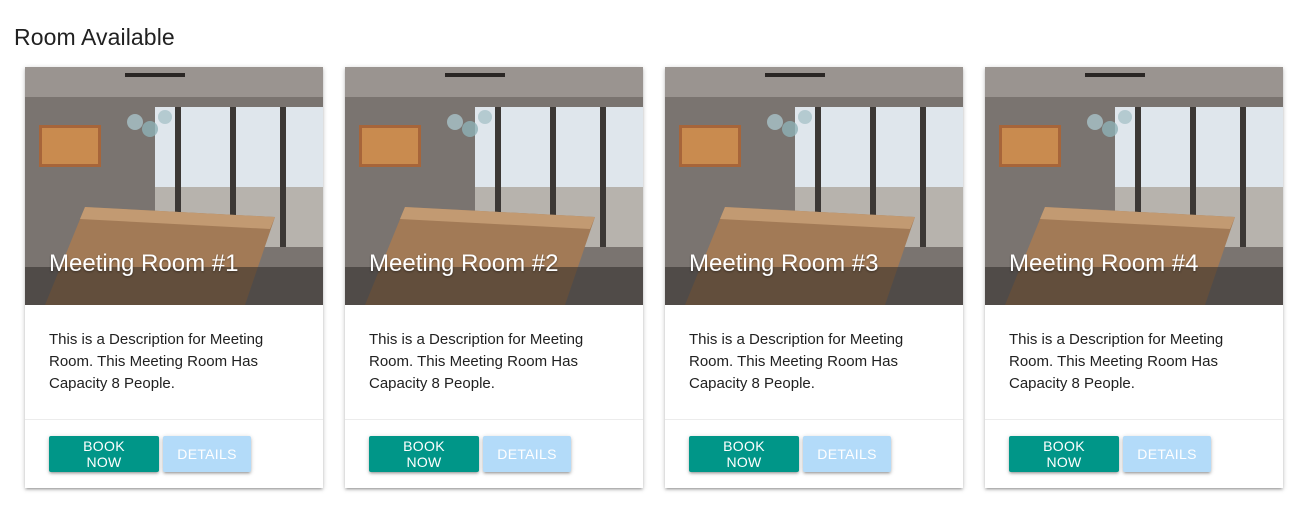 This screenshot has width=1311, height=516. Describe the element at coordinates (1104, 263) in the screenshot. I see `room-title: Meeting Room #4` at that location.